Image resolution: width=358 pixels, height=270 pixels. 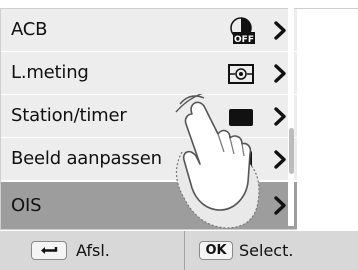 What do you see at coordinates (242, 31) in the screenshot?
I see `acb-off-icon: OFF` at bounding box center [242, 31].